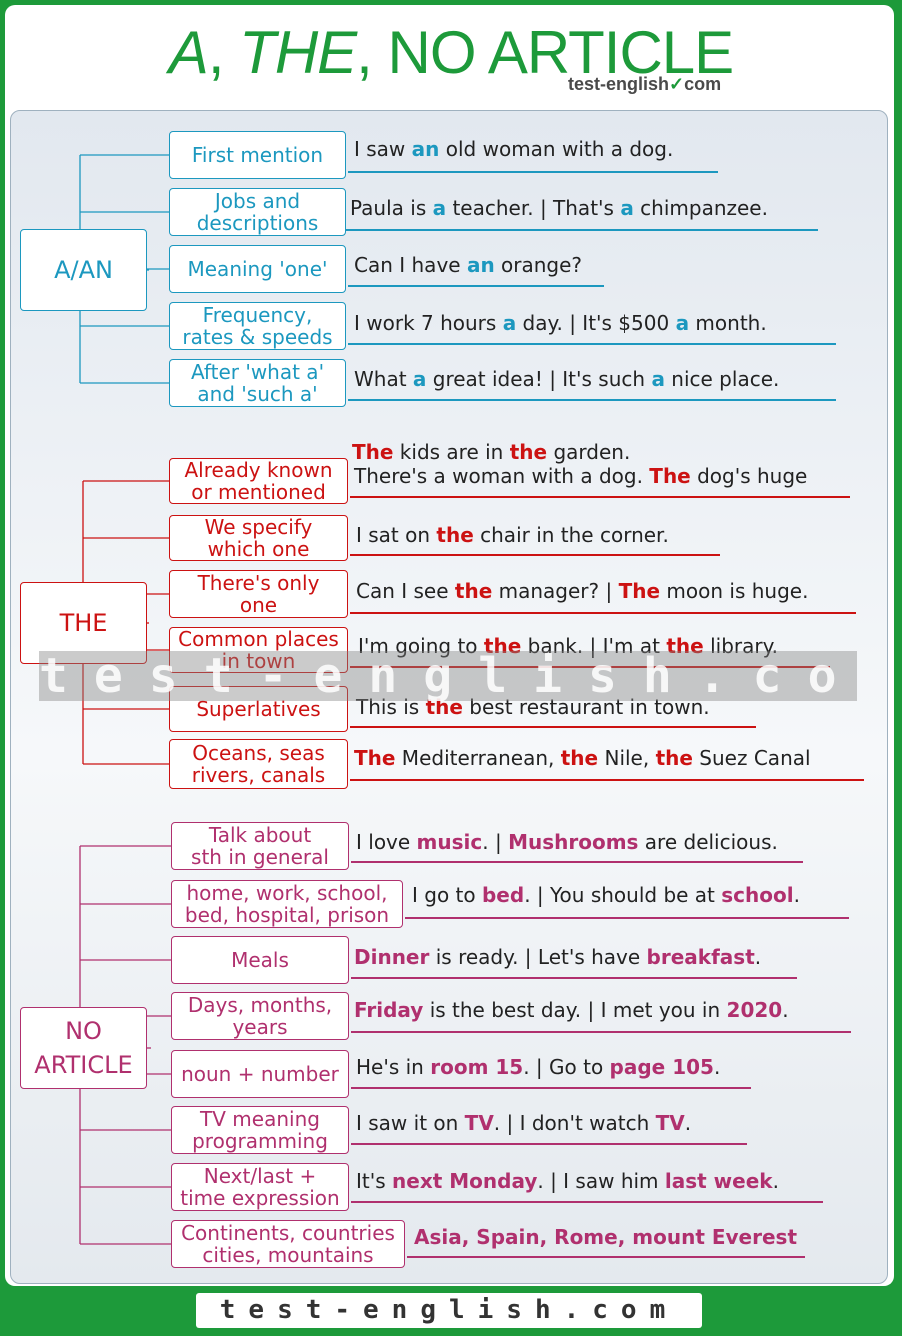 This screenshot has height=1336, width=902. What do you see at coordinates (538, 1067) in the screenshot?
I see `example-sentence: He's in room 15. | Go to page 105.` at bounding box center [538, 1067].